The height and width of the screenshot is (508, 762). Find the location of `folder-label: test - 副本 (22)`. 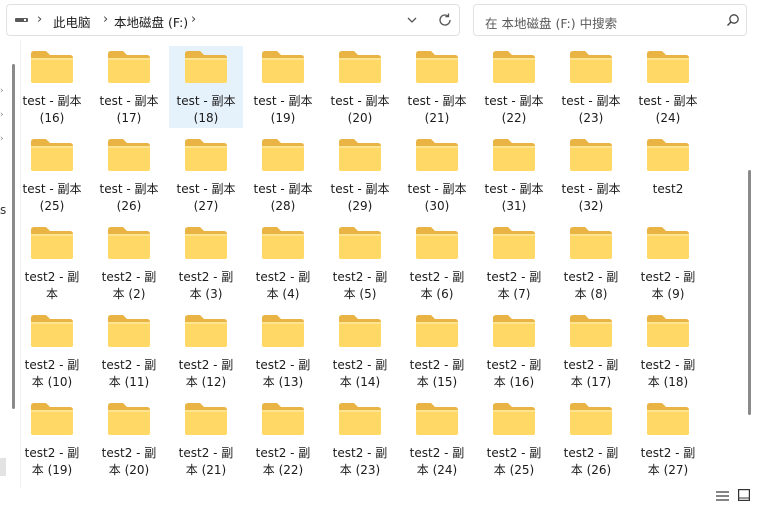

folder-label: test - 副本 (22) is located at coordinates (514, 109).